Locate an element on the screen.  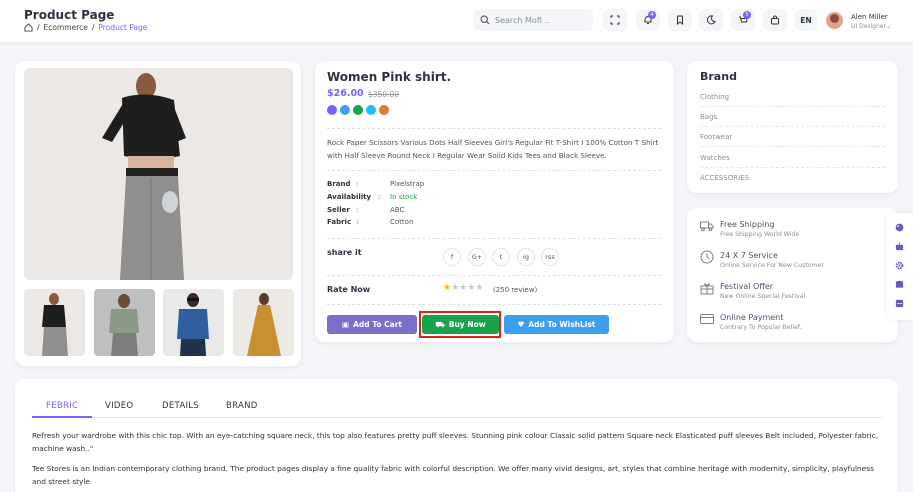
tab-details: DETAILS is located at coordinates (180, 406).